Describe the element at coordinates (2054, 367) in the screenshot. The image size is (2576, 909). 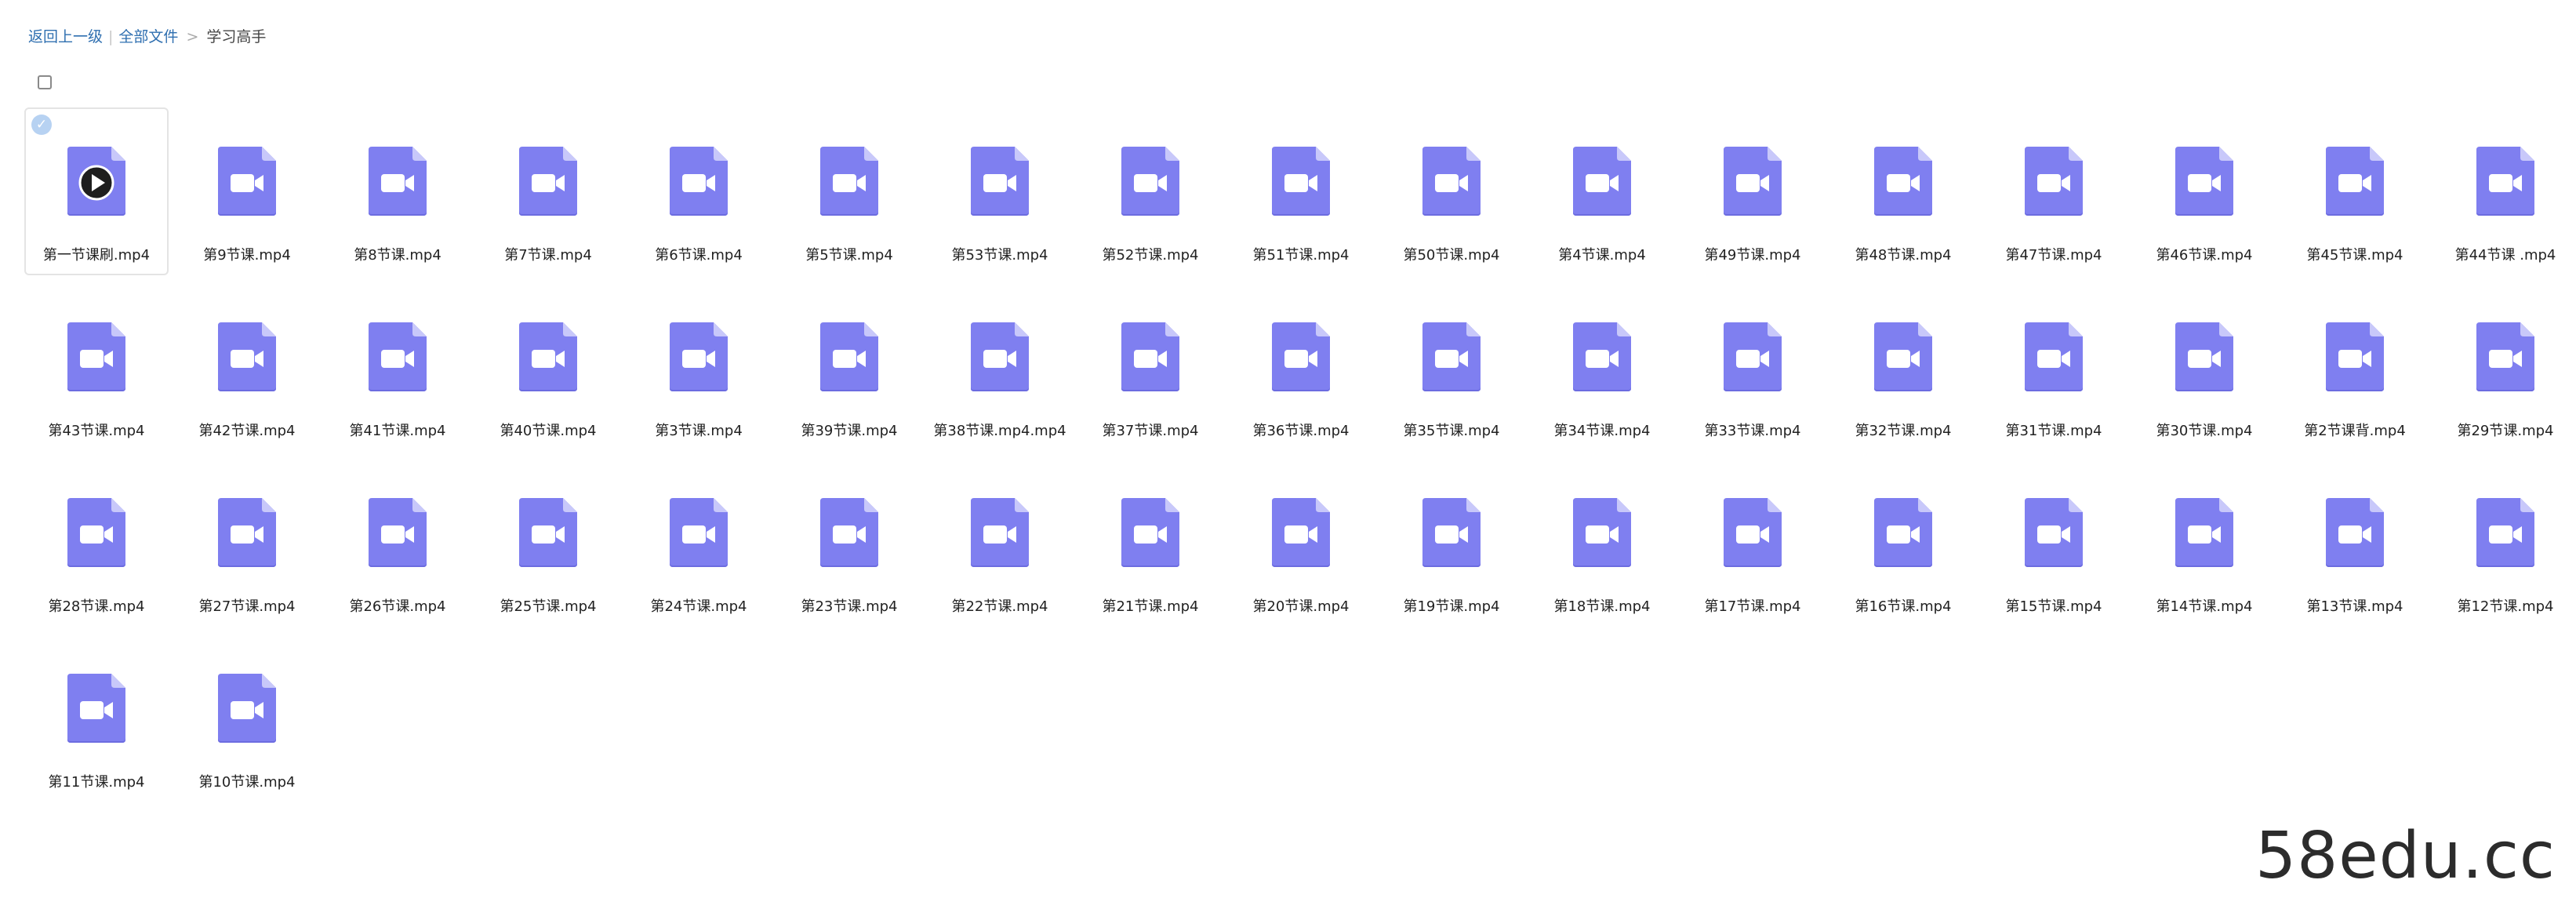
I see `file-item: 第31节课.mp4` at that location.